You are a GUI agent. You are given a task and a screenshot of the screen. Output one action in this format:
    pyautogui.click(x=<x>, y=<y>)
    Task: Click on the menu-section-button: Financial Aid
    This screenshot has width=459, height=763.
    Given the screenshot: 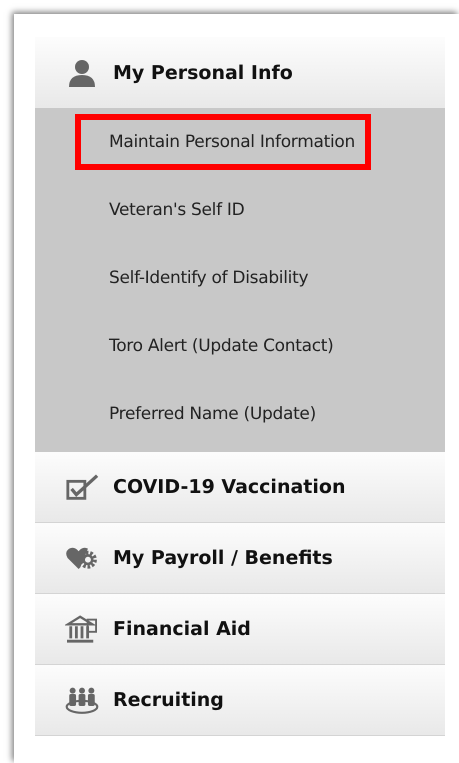 What is the action you would take?
    pyautogui.click(x=240, y=629)
    